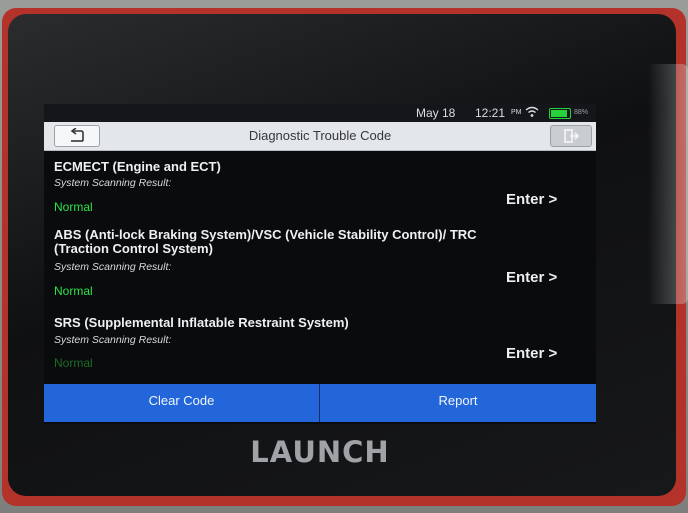 Image resolution: width=688 pixels, height=513 pixels. Describe the element at coordinates (581, 112) in the screenshot. I see `battery-percent: 88%` at that location.